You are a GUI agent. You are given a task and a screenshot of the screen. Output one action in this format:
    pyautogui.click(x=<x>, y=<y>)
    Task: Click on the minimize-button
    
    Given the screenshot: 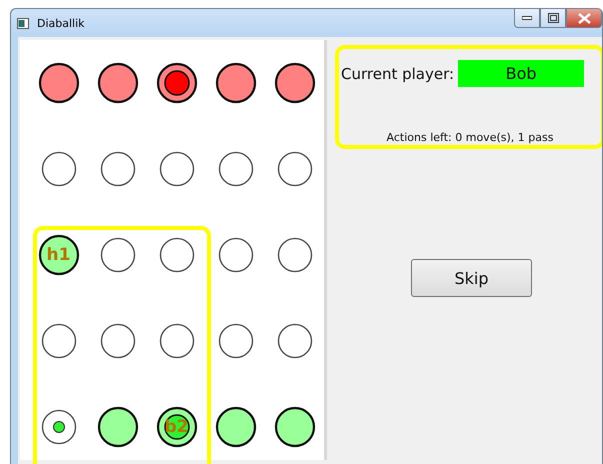 What is the action you would take?
    pyautogui.click(x=527, y=18)
    